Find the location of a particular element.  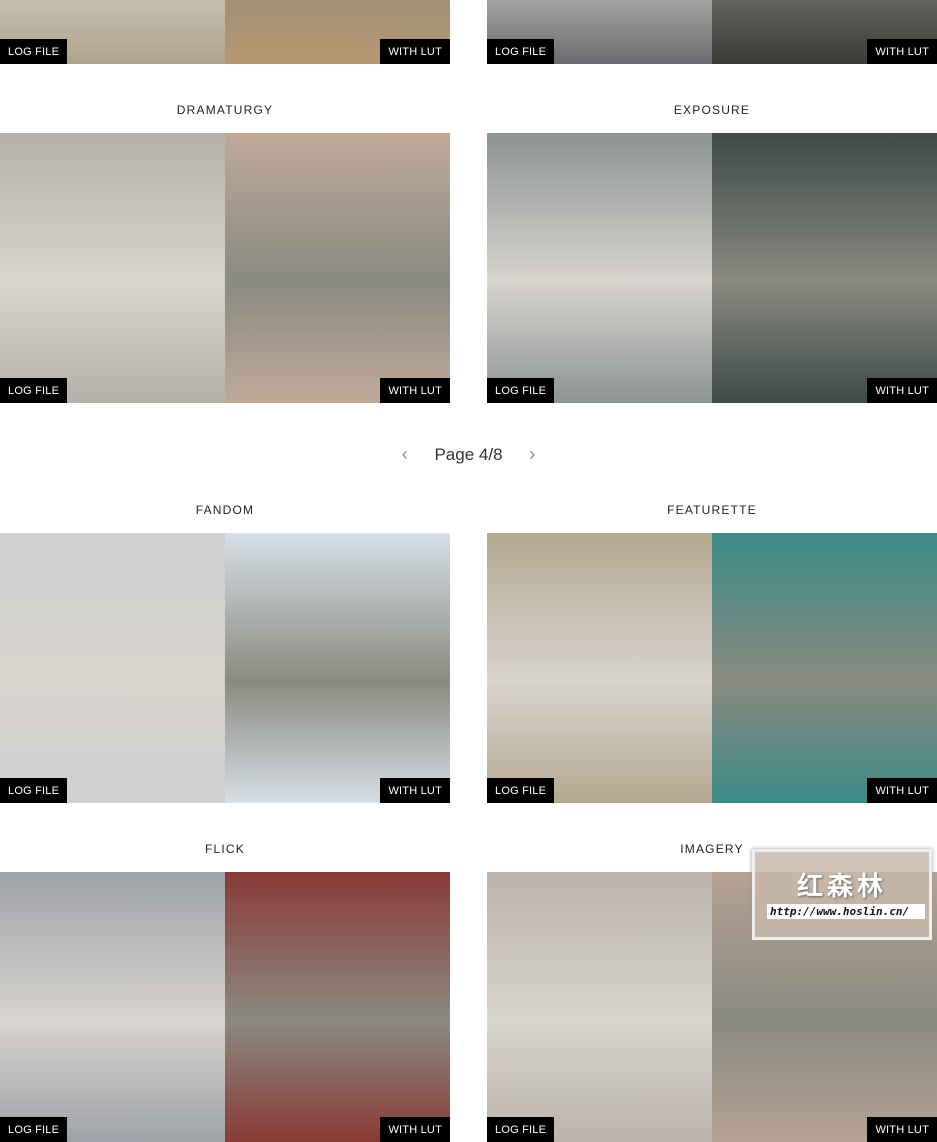

chevron-right-icon: › is located at coordinates (532, 454).